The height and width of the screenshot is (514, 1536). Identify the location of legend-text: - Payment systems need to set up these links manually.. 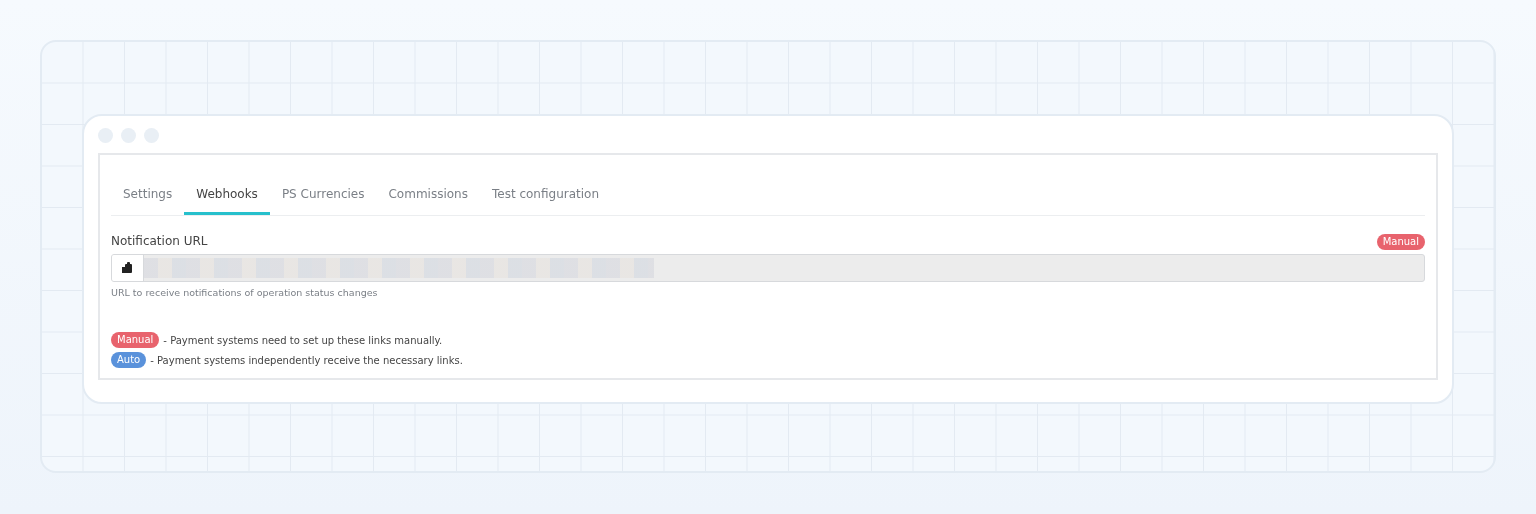
(303, 340).